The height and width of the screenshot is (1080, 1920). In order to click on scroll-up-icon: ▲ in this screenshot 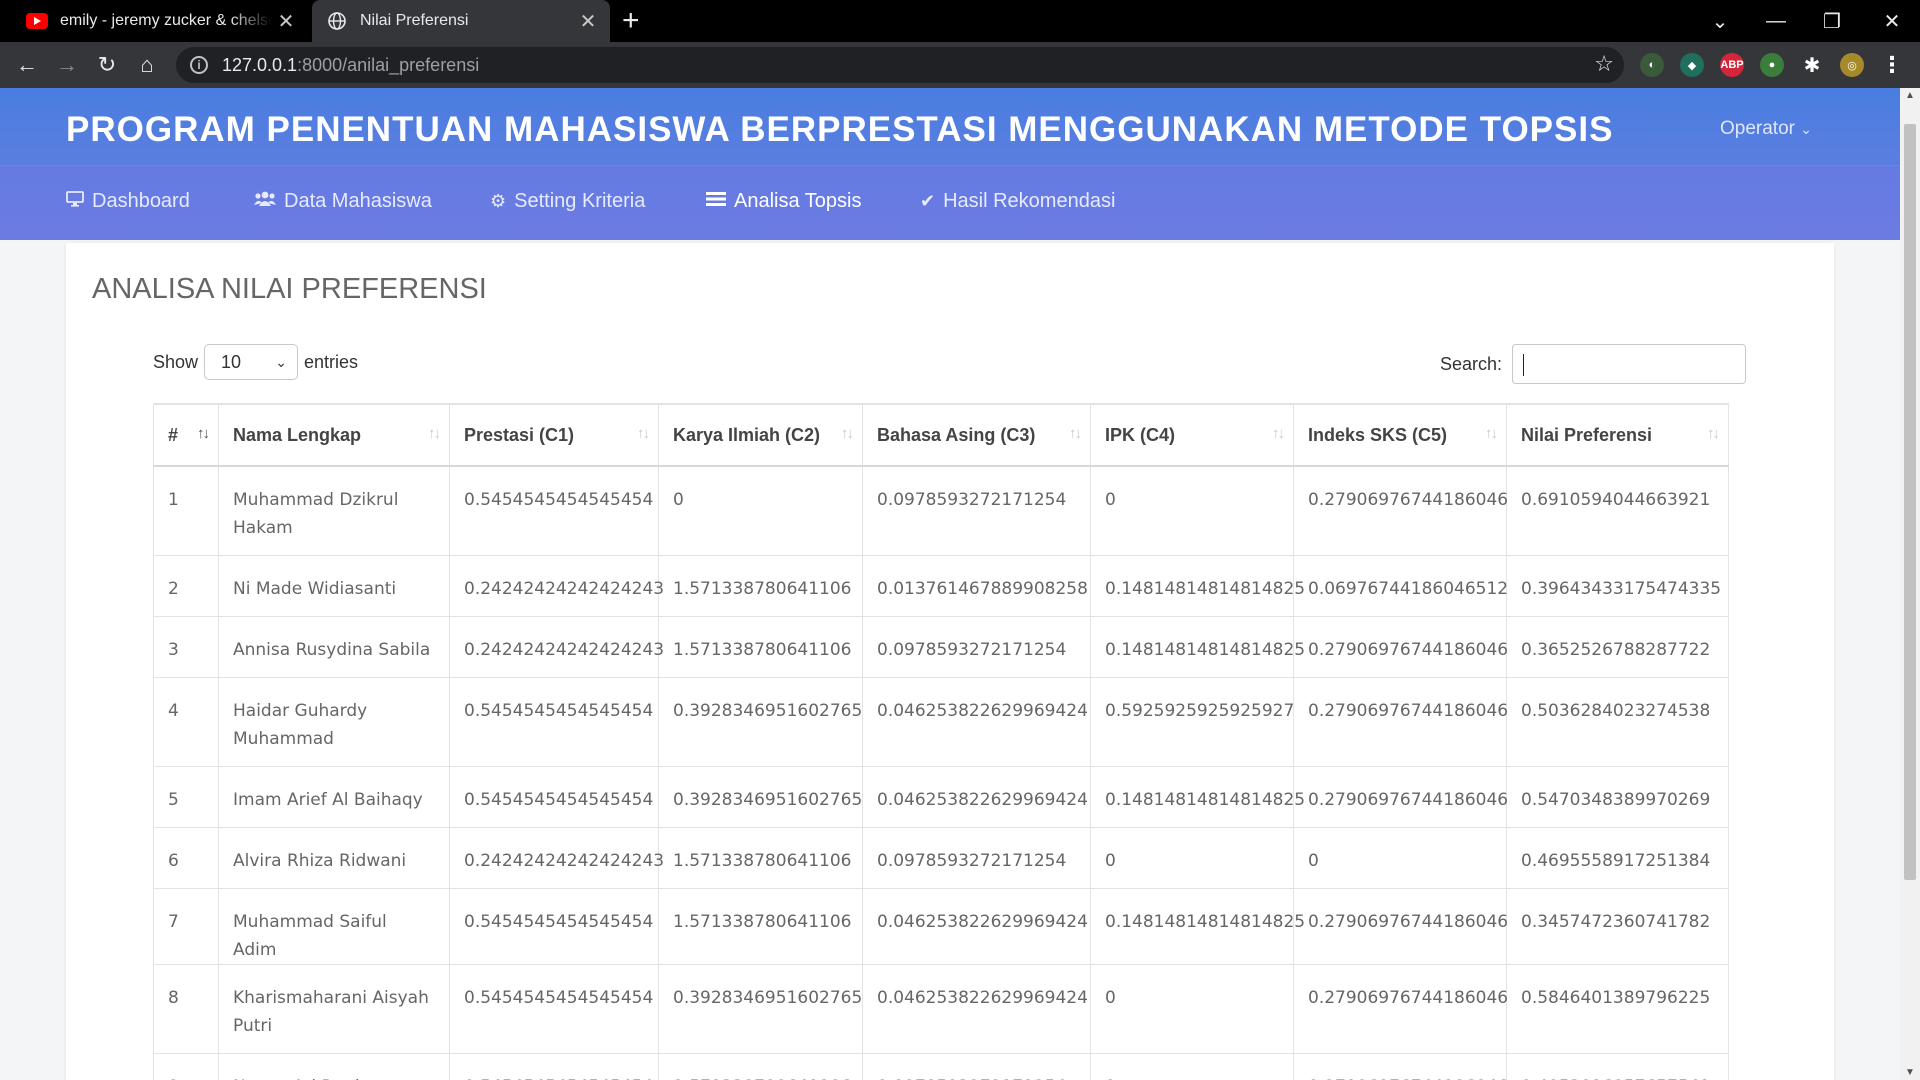, I will do `click(1910, 95)`.